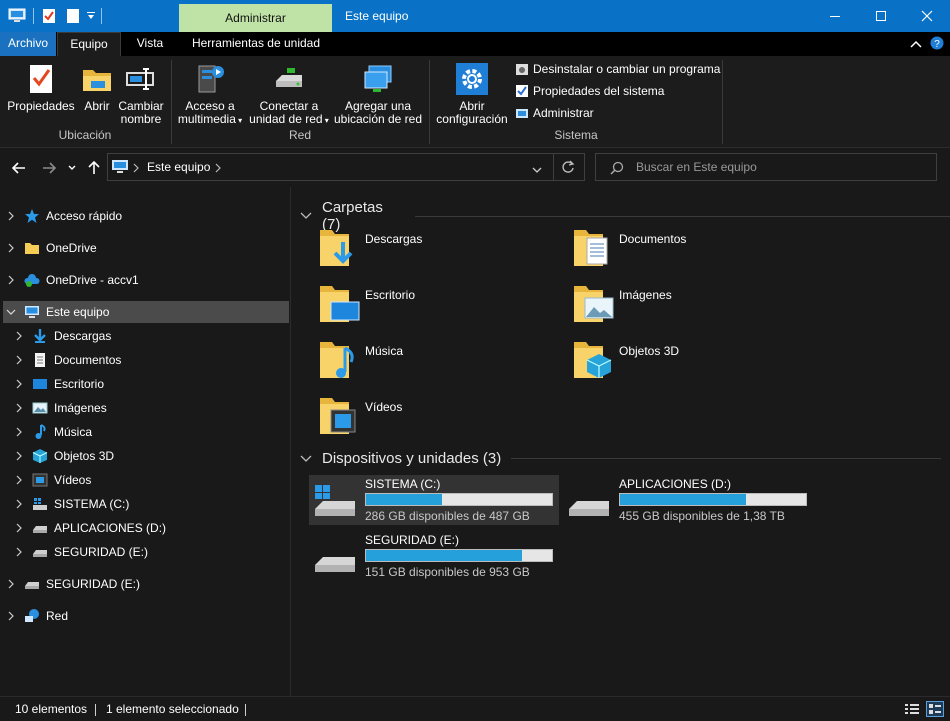  What do you see at coordinates (145, 584) in the screenshot?
I see `nav-usb-drive: SEGURIDAD (E:)` at bounding box center [145, 584].